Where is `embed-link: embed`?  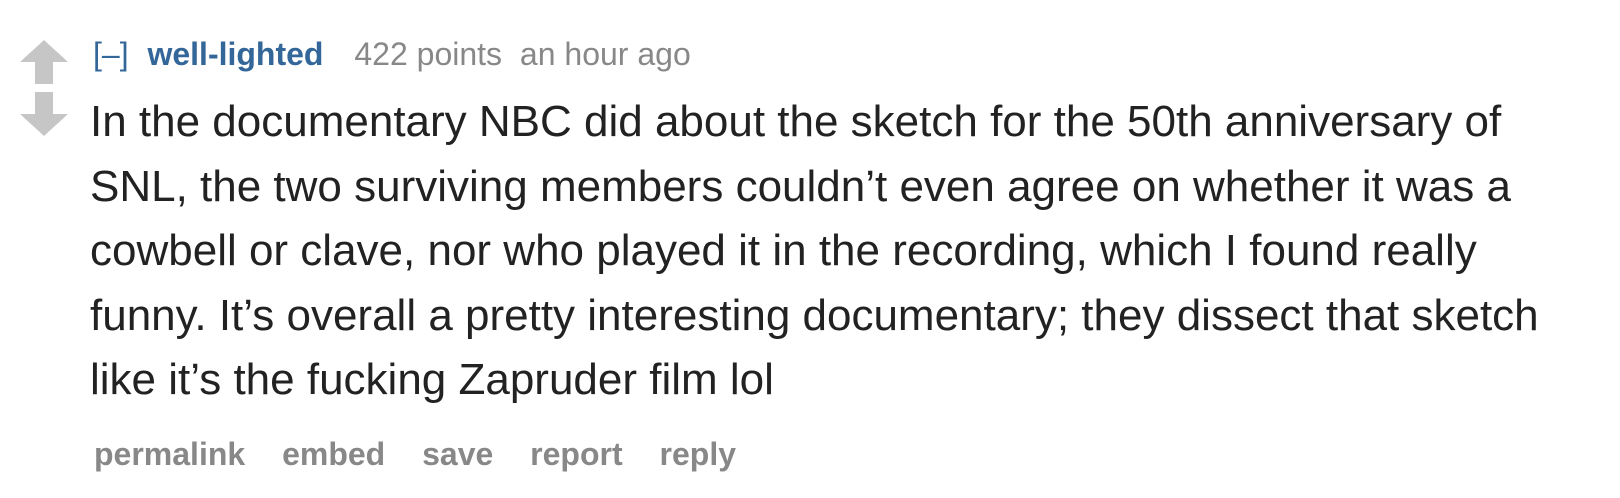
embed-link: embed is located at coordinates (333, 454).